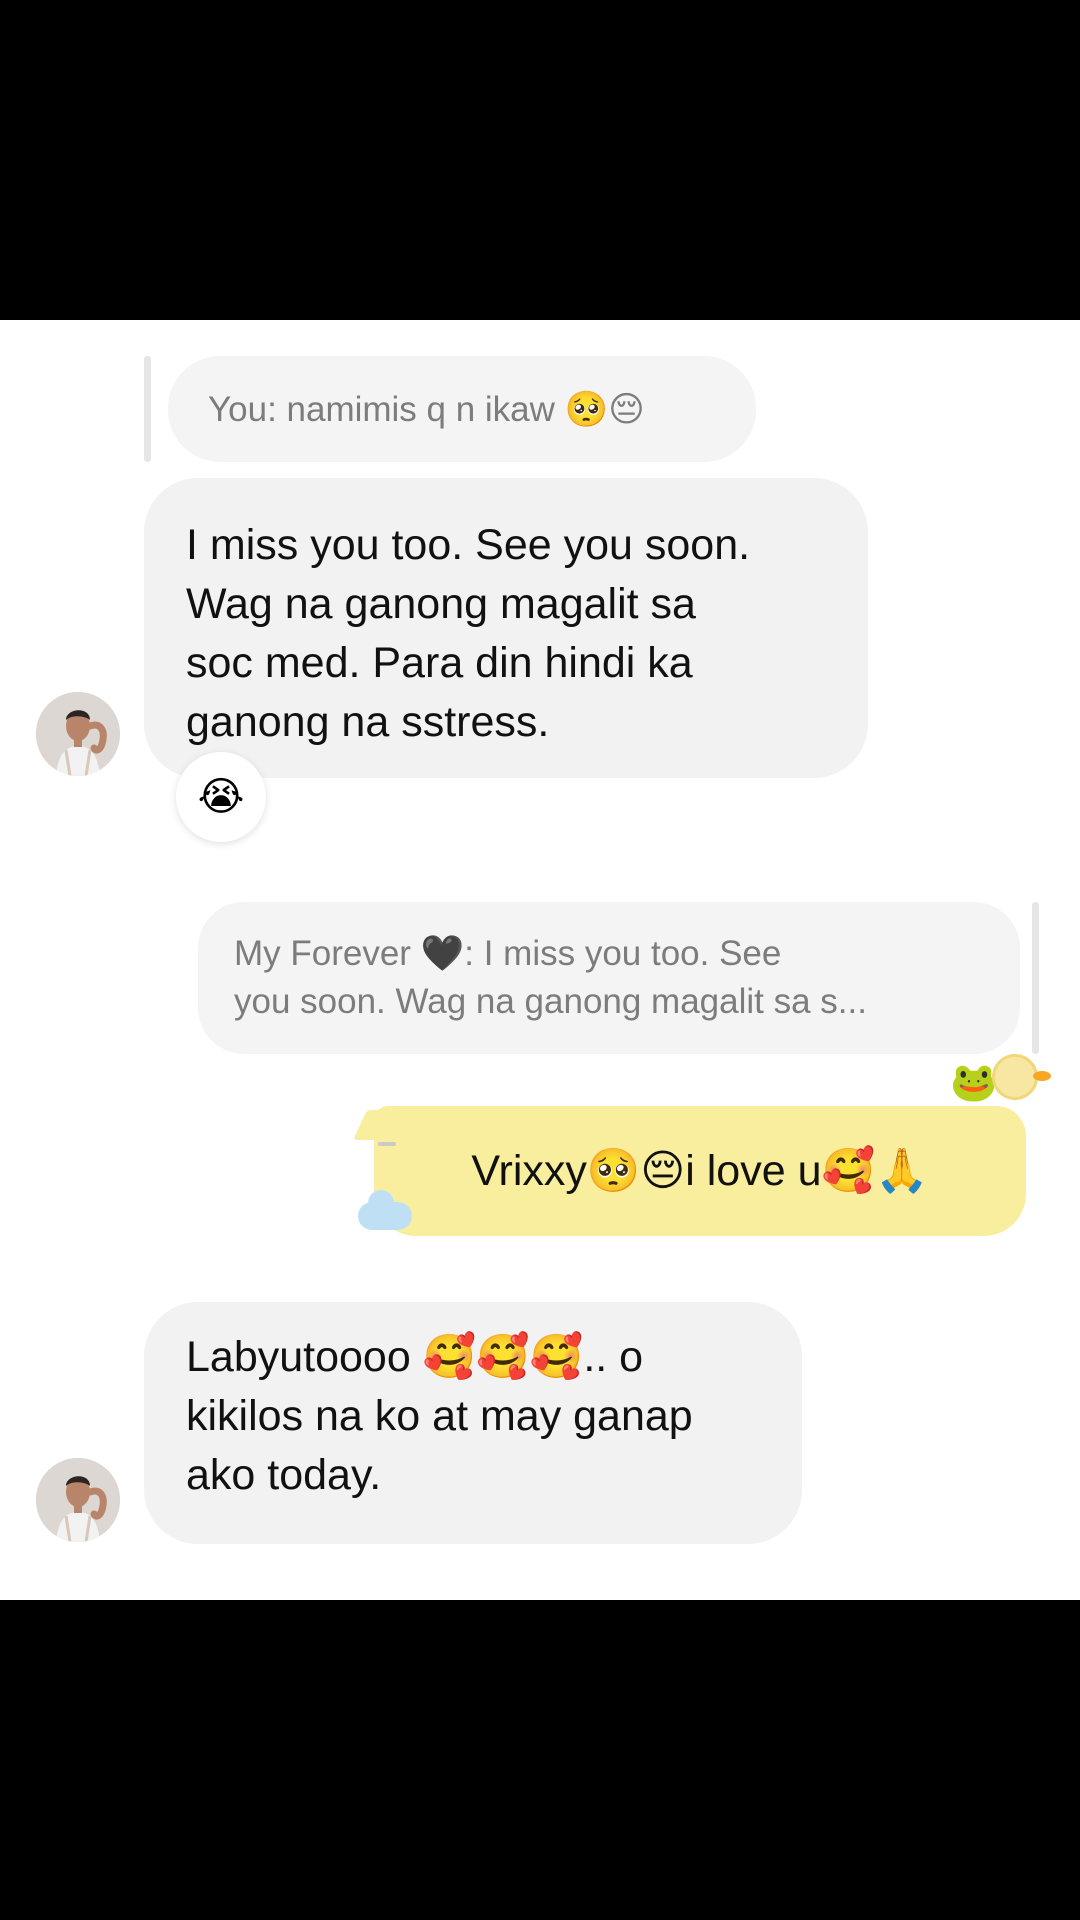 The image size is (1080, 1920). Describe the element at coordinates (508, 953) in the screenshot. I see `quoted-reply-line: My Forever 🖤: I miss you too. See` at that location.